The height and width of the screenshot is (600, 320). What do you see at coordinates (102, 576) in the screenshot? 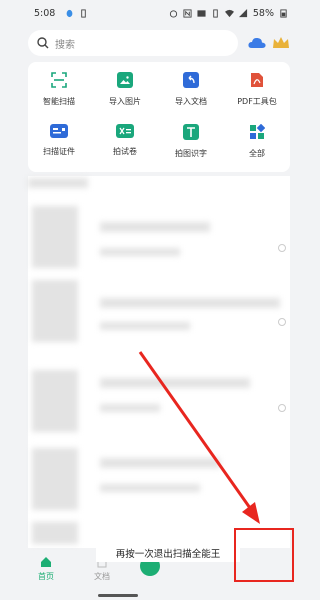
I see `nav-docs-label: 文档` at bounding box center [102, 576].